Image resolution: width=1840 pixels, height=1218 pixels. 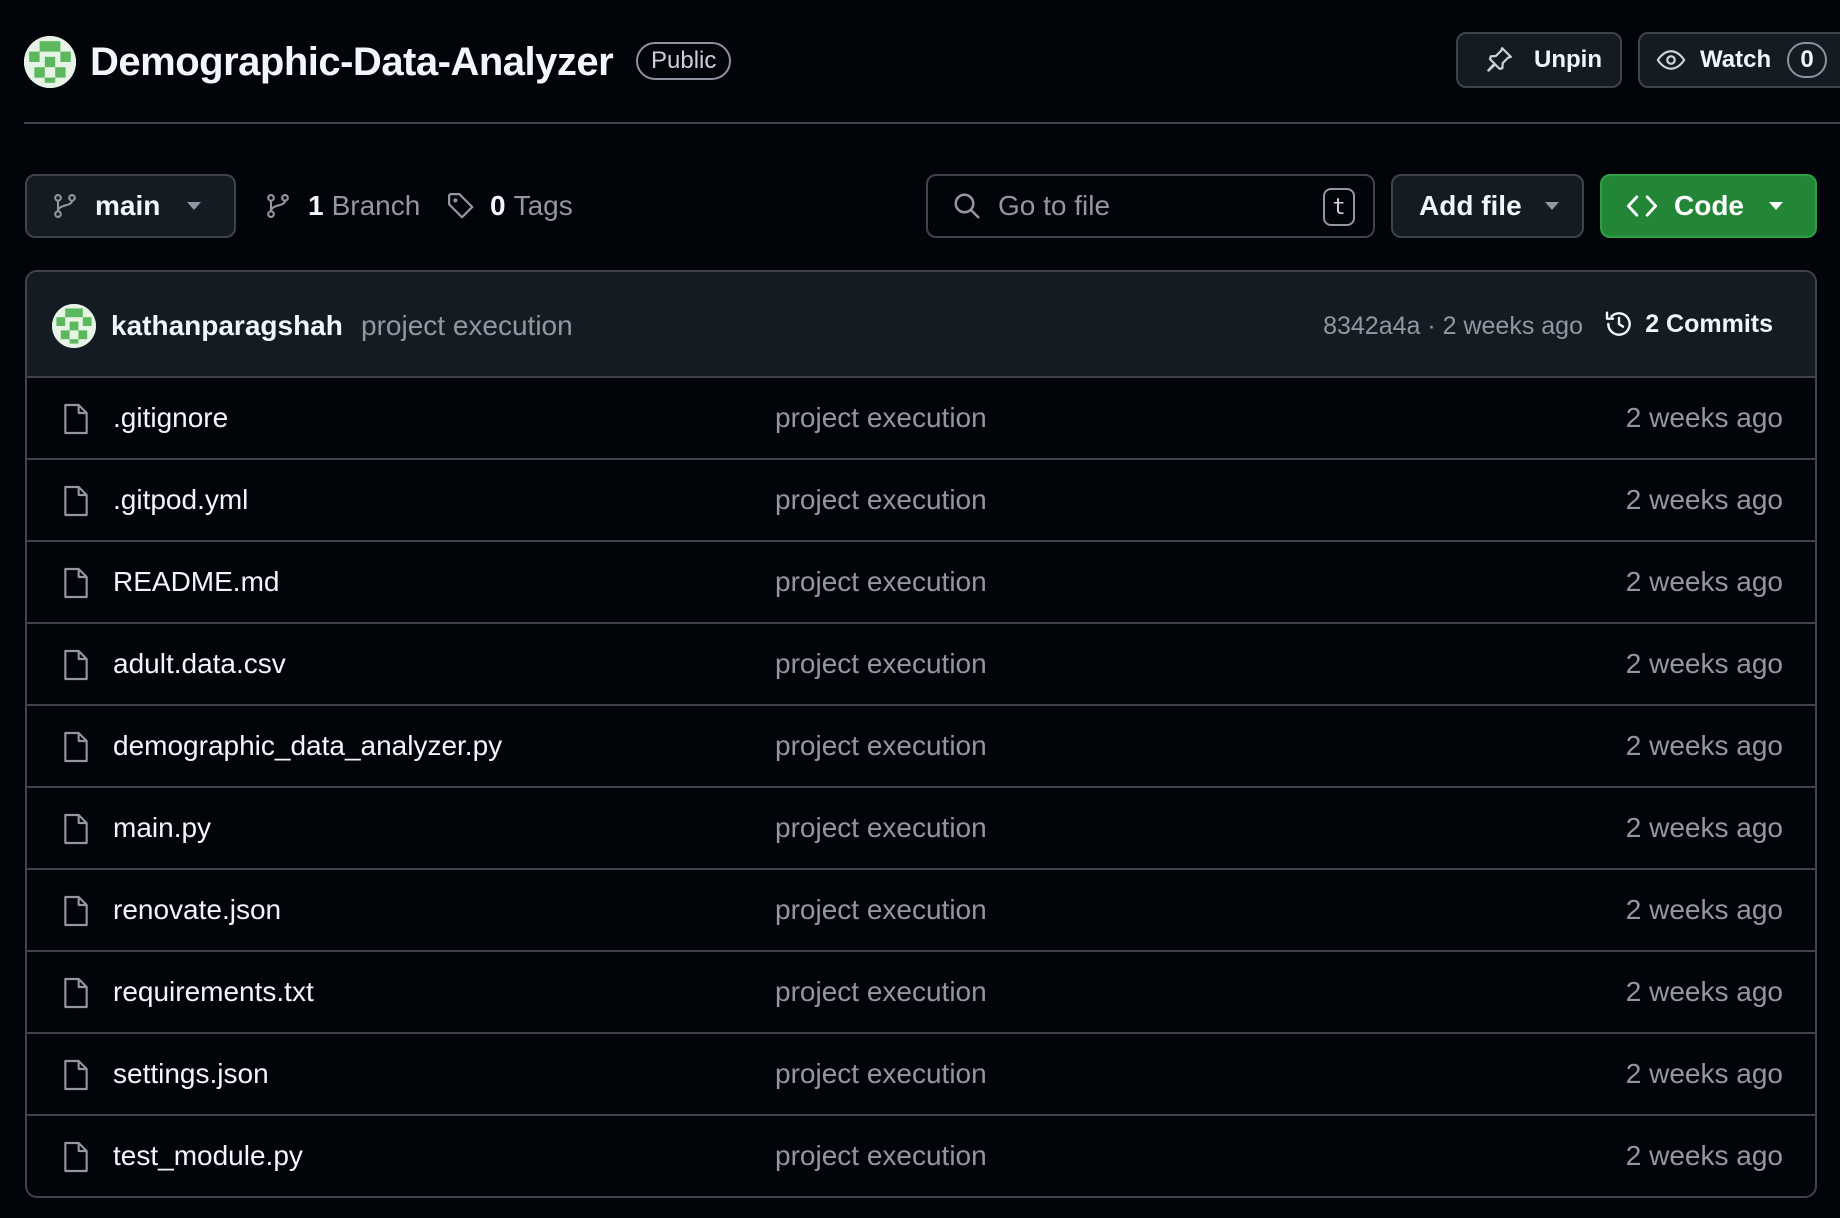 What do you see at coordinates (1158, 206) in the screenshot?
I see `go-to-file-input` at bounding box center [1158, 206].